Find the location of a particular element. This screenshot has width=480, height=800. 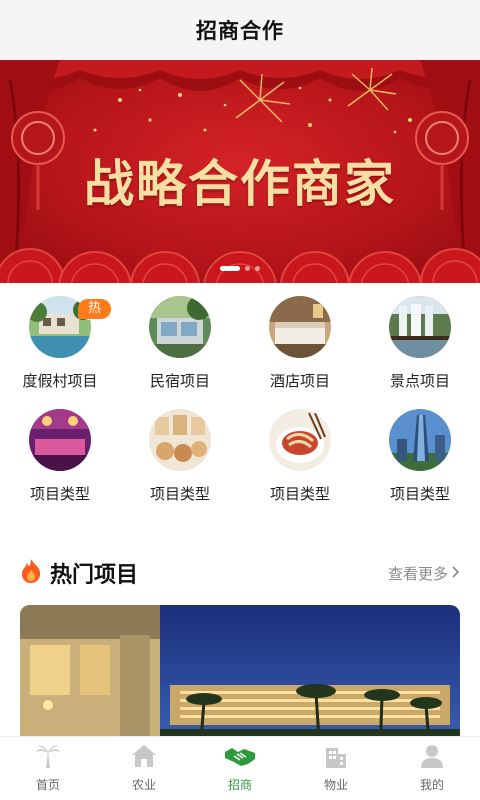

top-bar: 招商合作 is located at coordinates (240, 30).